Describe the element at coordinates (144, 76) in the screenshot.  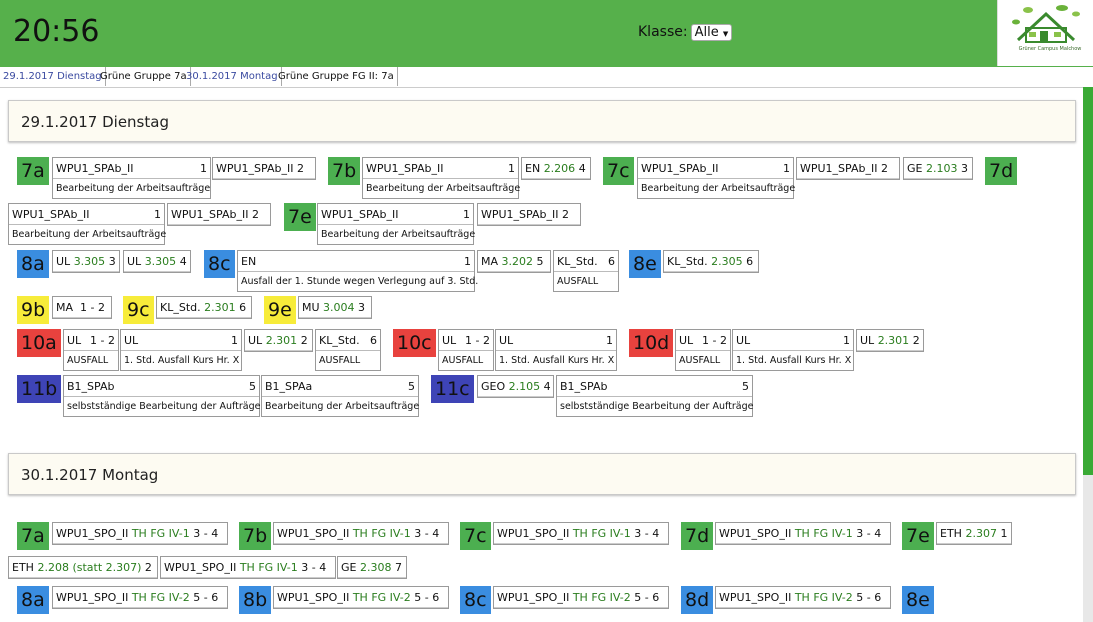
I see `tab-group-7a: Grüne Gruppe 7a` at that location.